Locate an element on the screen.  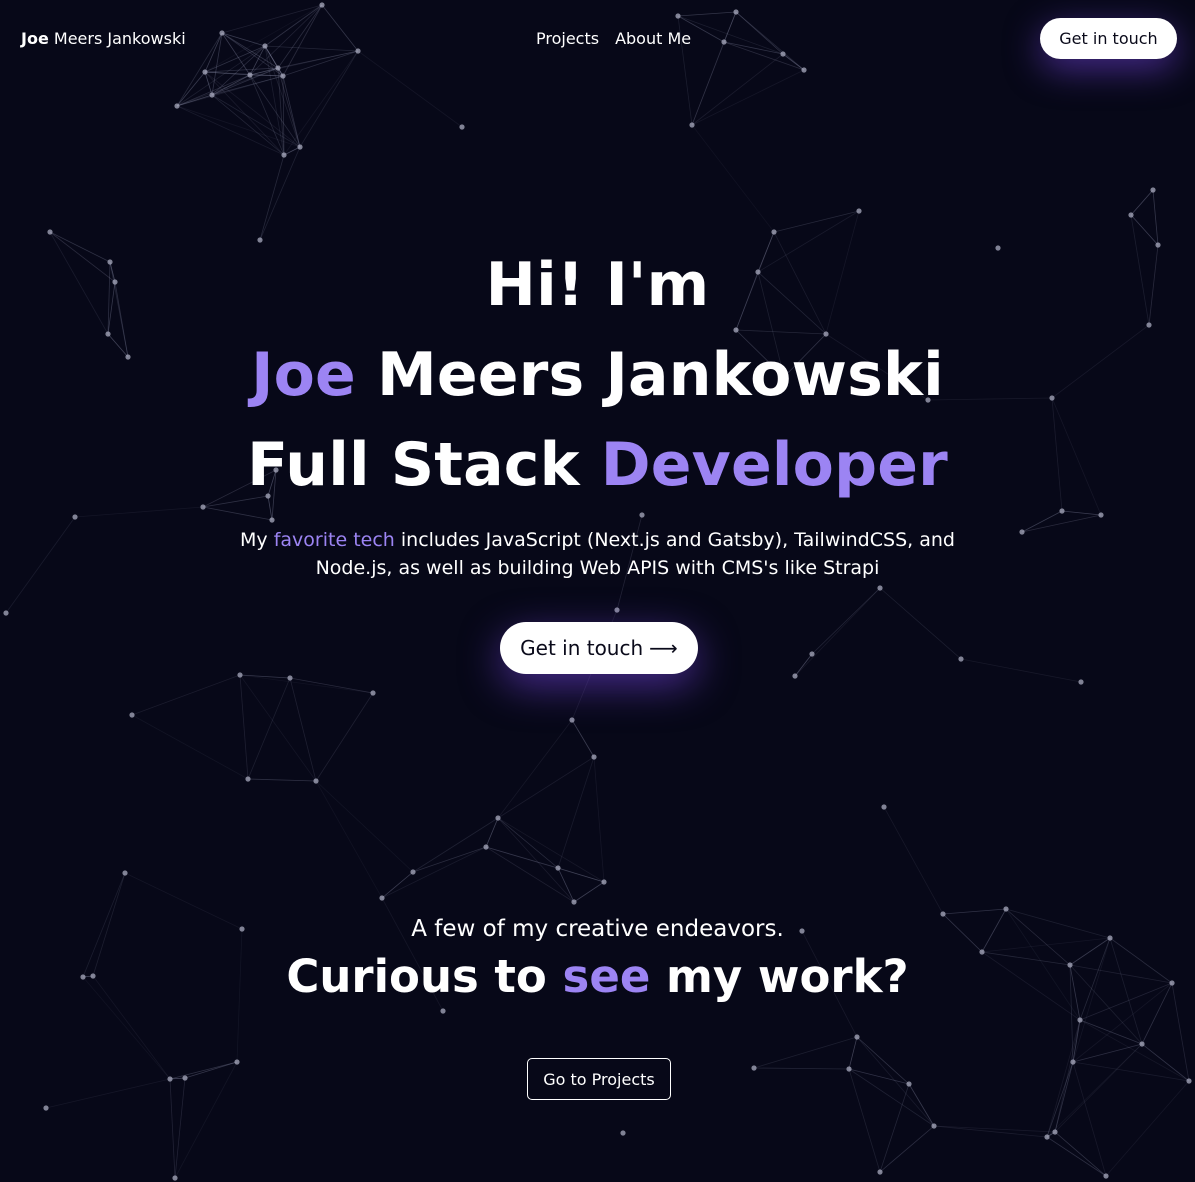
nav-link-projects: Projects is located at coordinates (567, 39).